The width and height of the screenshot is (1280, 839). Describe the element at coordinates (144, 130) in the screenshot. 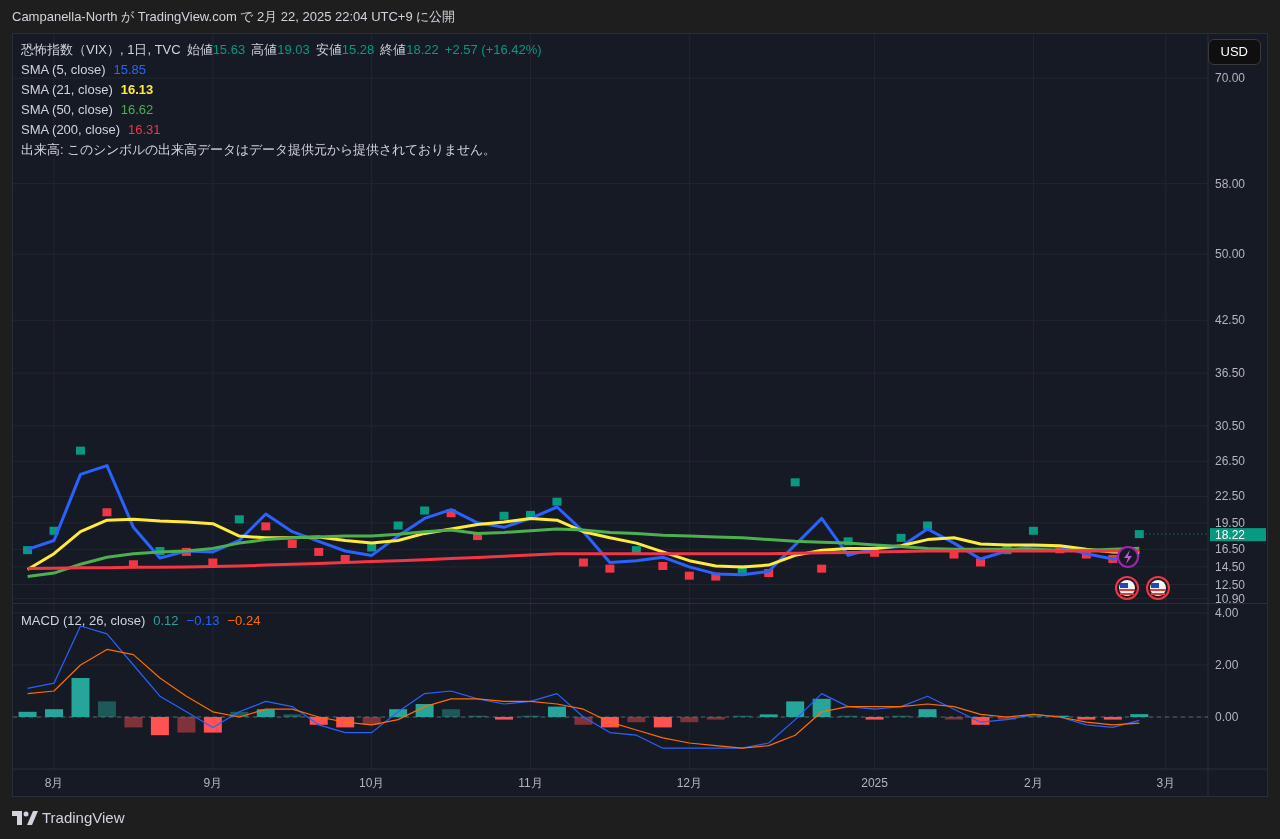

I see `indicator-value: 16.31` at that location.